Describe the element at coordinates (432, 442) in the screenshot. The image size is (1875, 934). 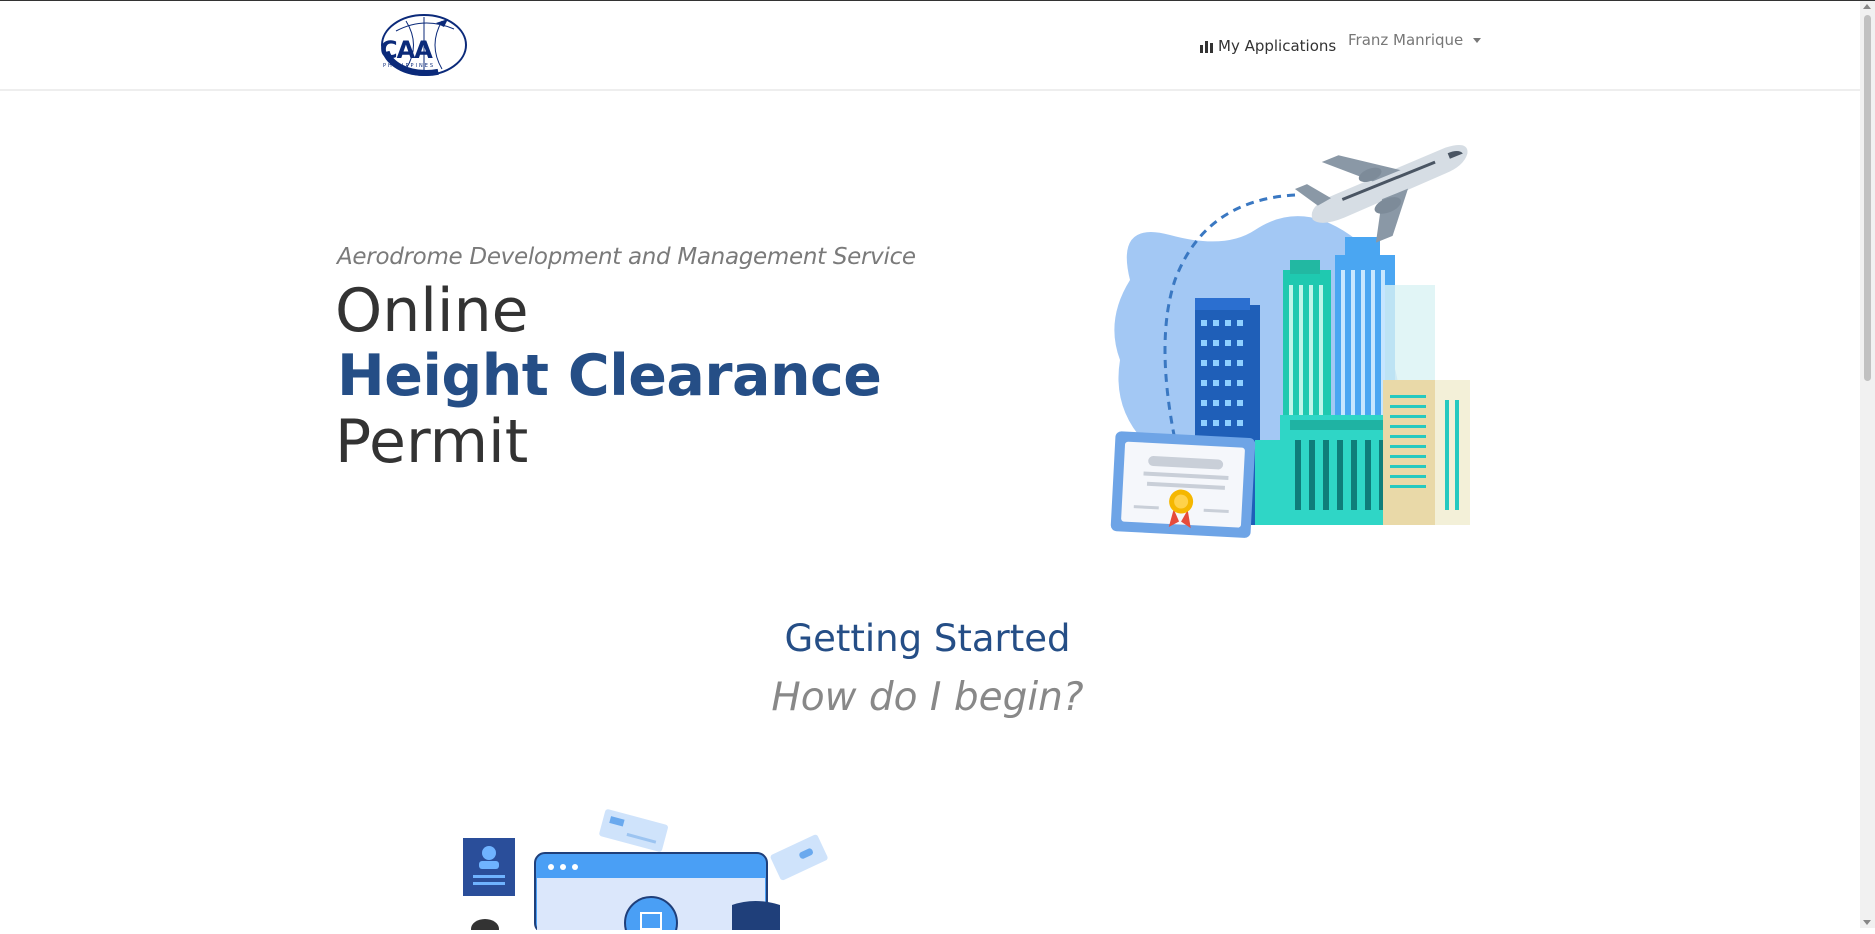
I see `hero-title-line3: Permit` at that location.